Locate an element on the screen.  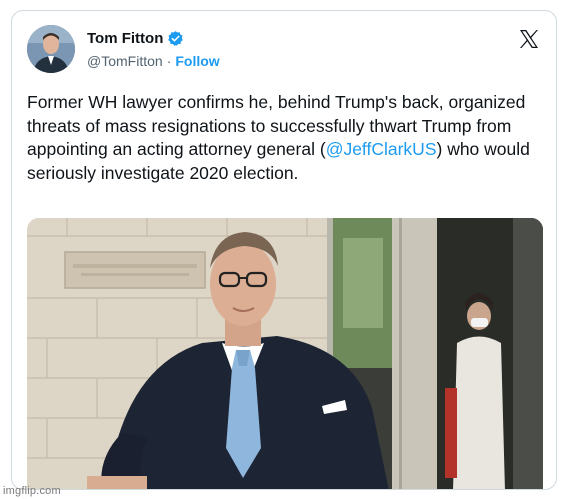
x-logo-icon is located at coordinates (529, 39).